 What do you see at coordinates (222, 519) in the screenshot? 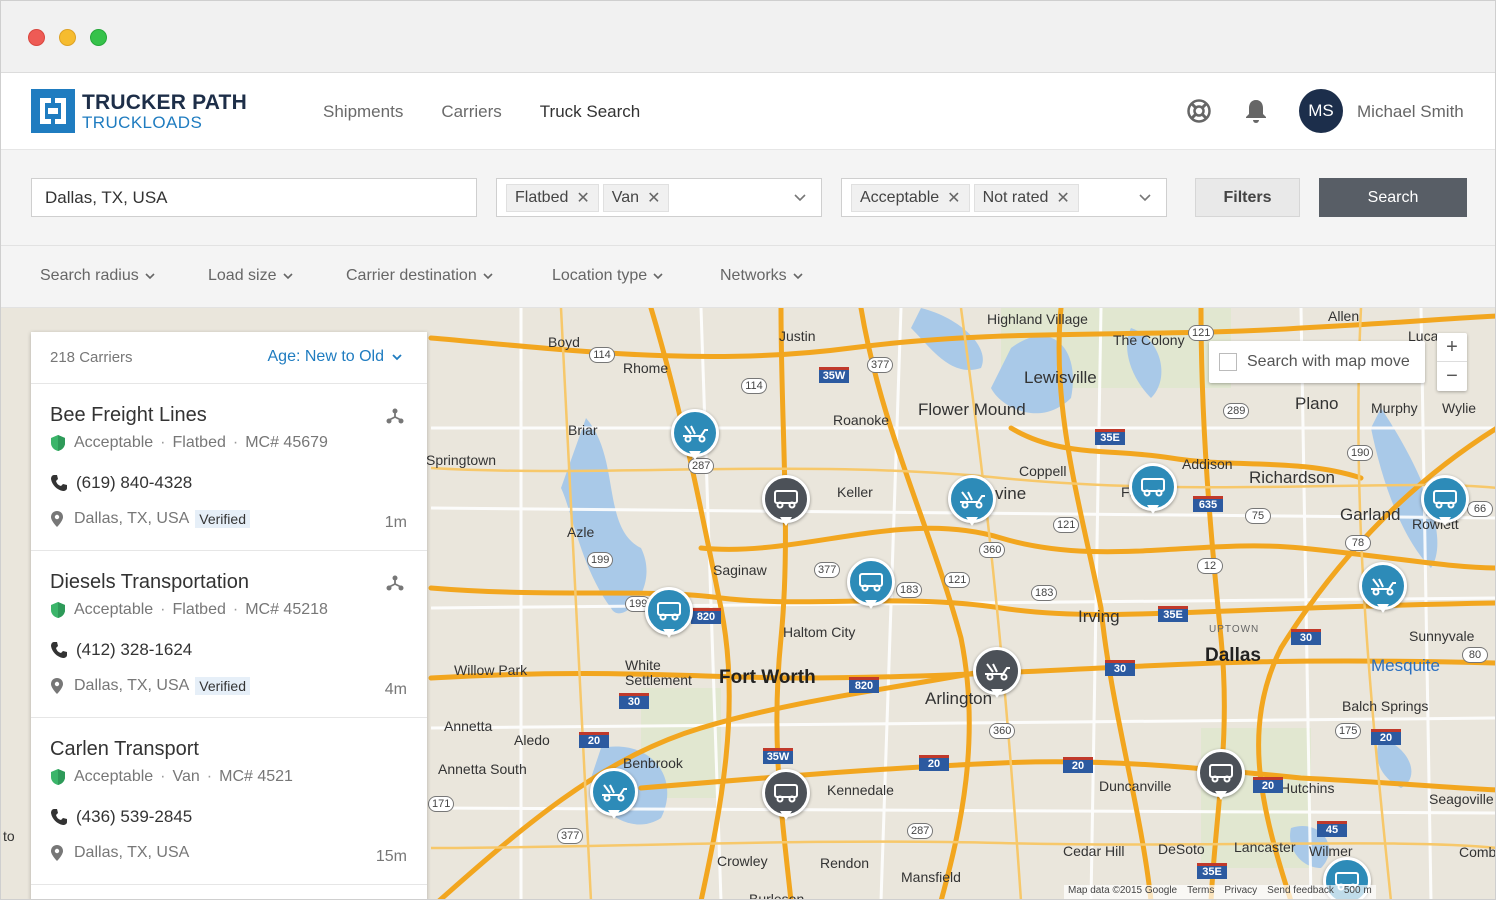
I see `verified-badge: Verified` at bounding box center [222, 519].